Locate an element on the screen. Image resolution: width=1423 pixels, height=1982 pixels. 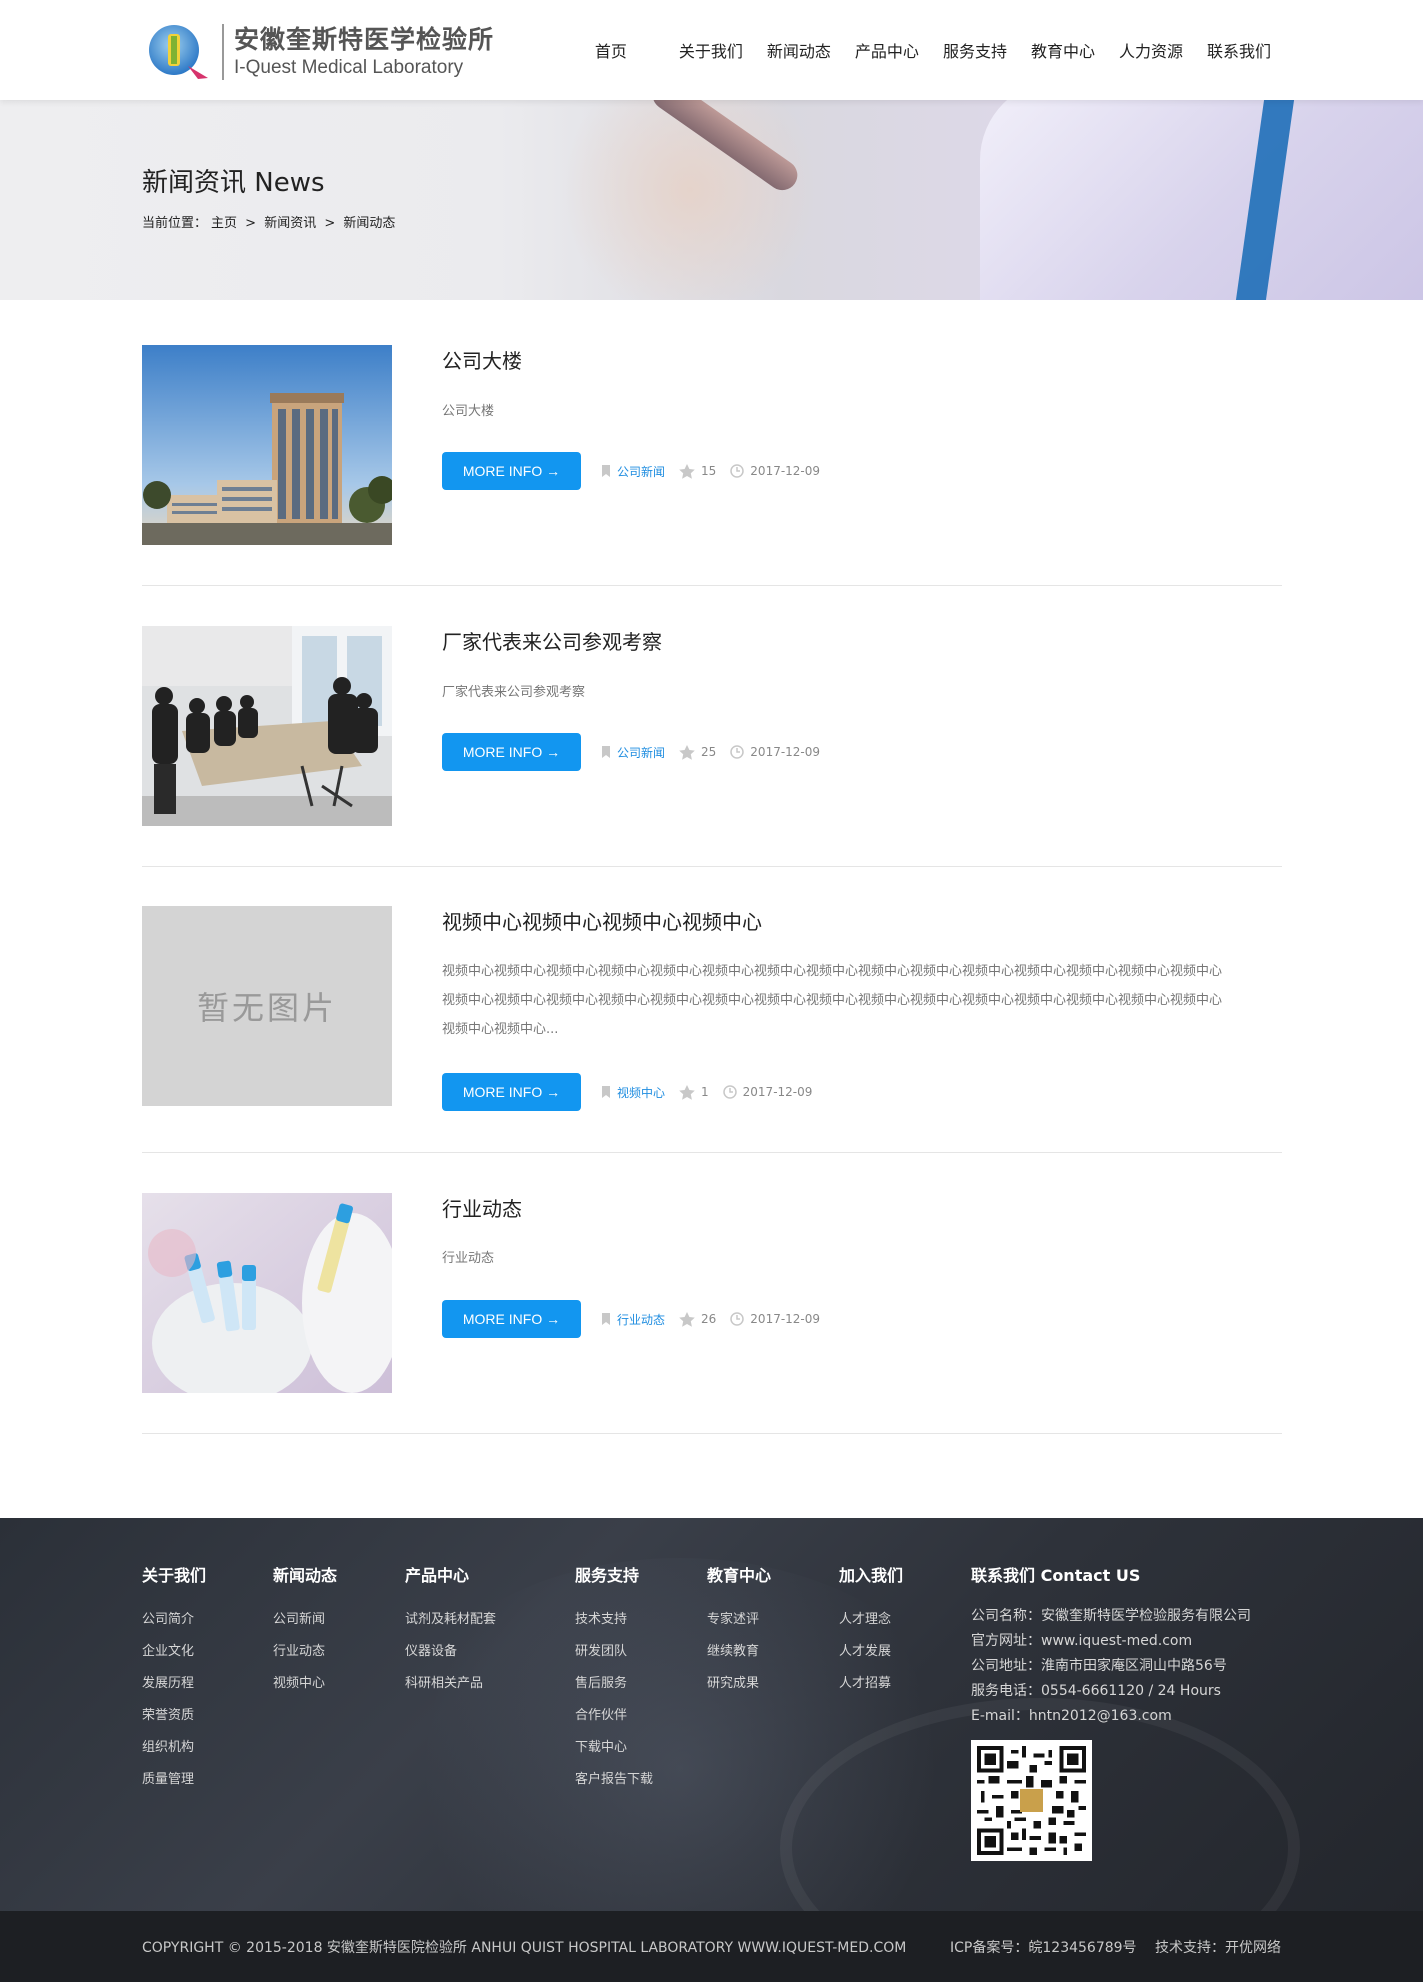
footer-link: 试剂及耗材配套 is located at coordinates (450, 1620).